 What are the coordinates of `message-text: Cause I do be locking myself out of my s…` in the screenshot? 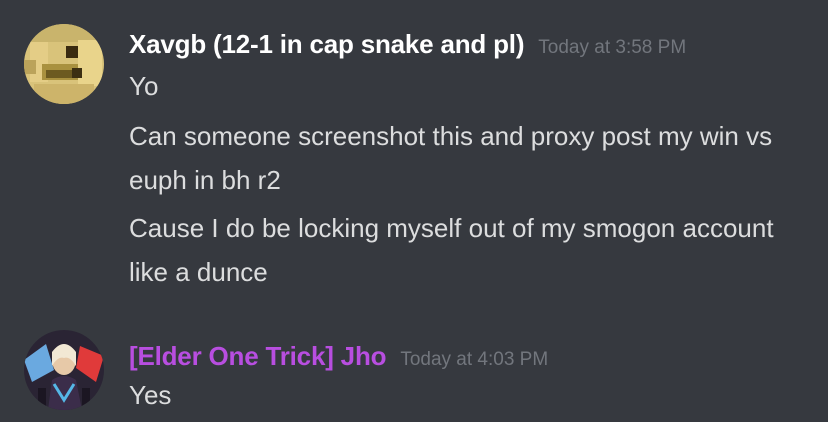 It's located at (451, 250).